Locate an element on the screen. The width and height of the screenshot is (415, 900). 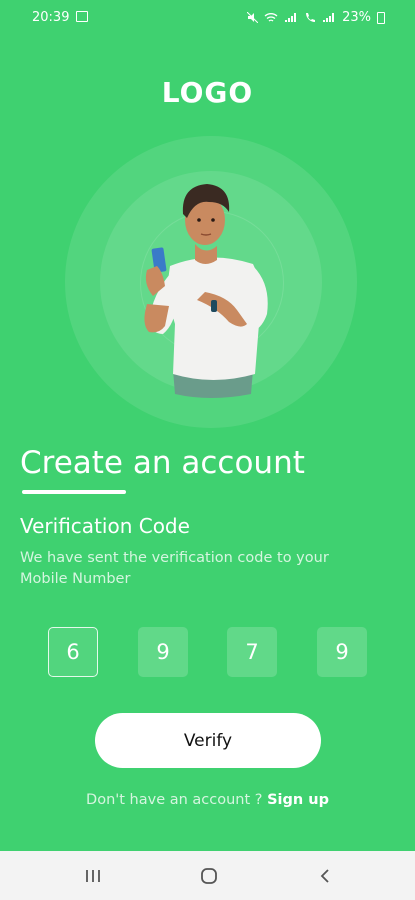
code-digit-4: 9 is located at coordinates (342, 652).